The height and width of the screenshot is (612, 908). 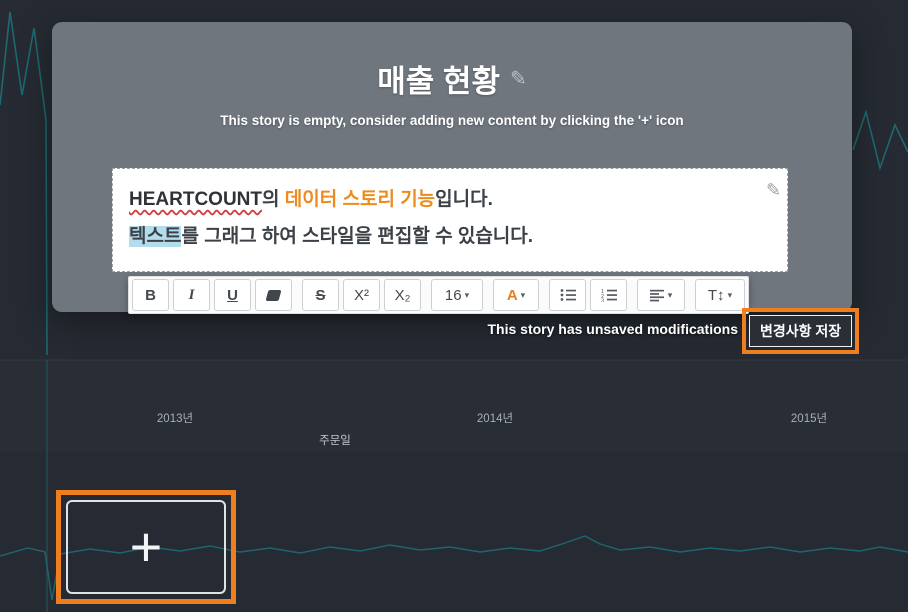 I want to click on superscript-button: X², so click(x=361, y=295).